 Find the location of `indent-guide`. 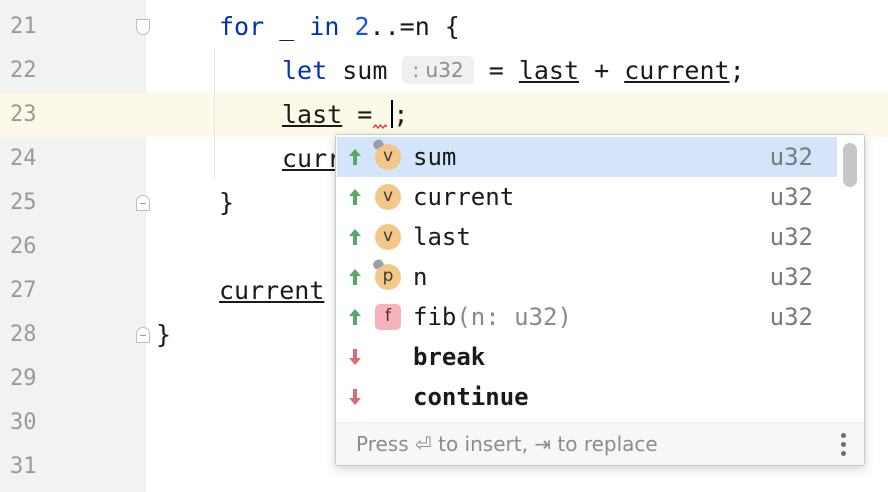

indent-guide is located at coordinates (214, 114).